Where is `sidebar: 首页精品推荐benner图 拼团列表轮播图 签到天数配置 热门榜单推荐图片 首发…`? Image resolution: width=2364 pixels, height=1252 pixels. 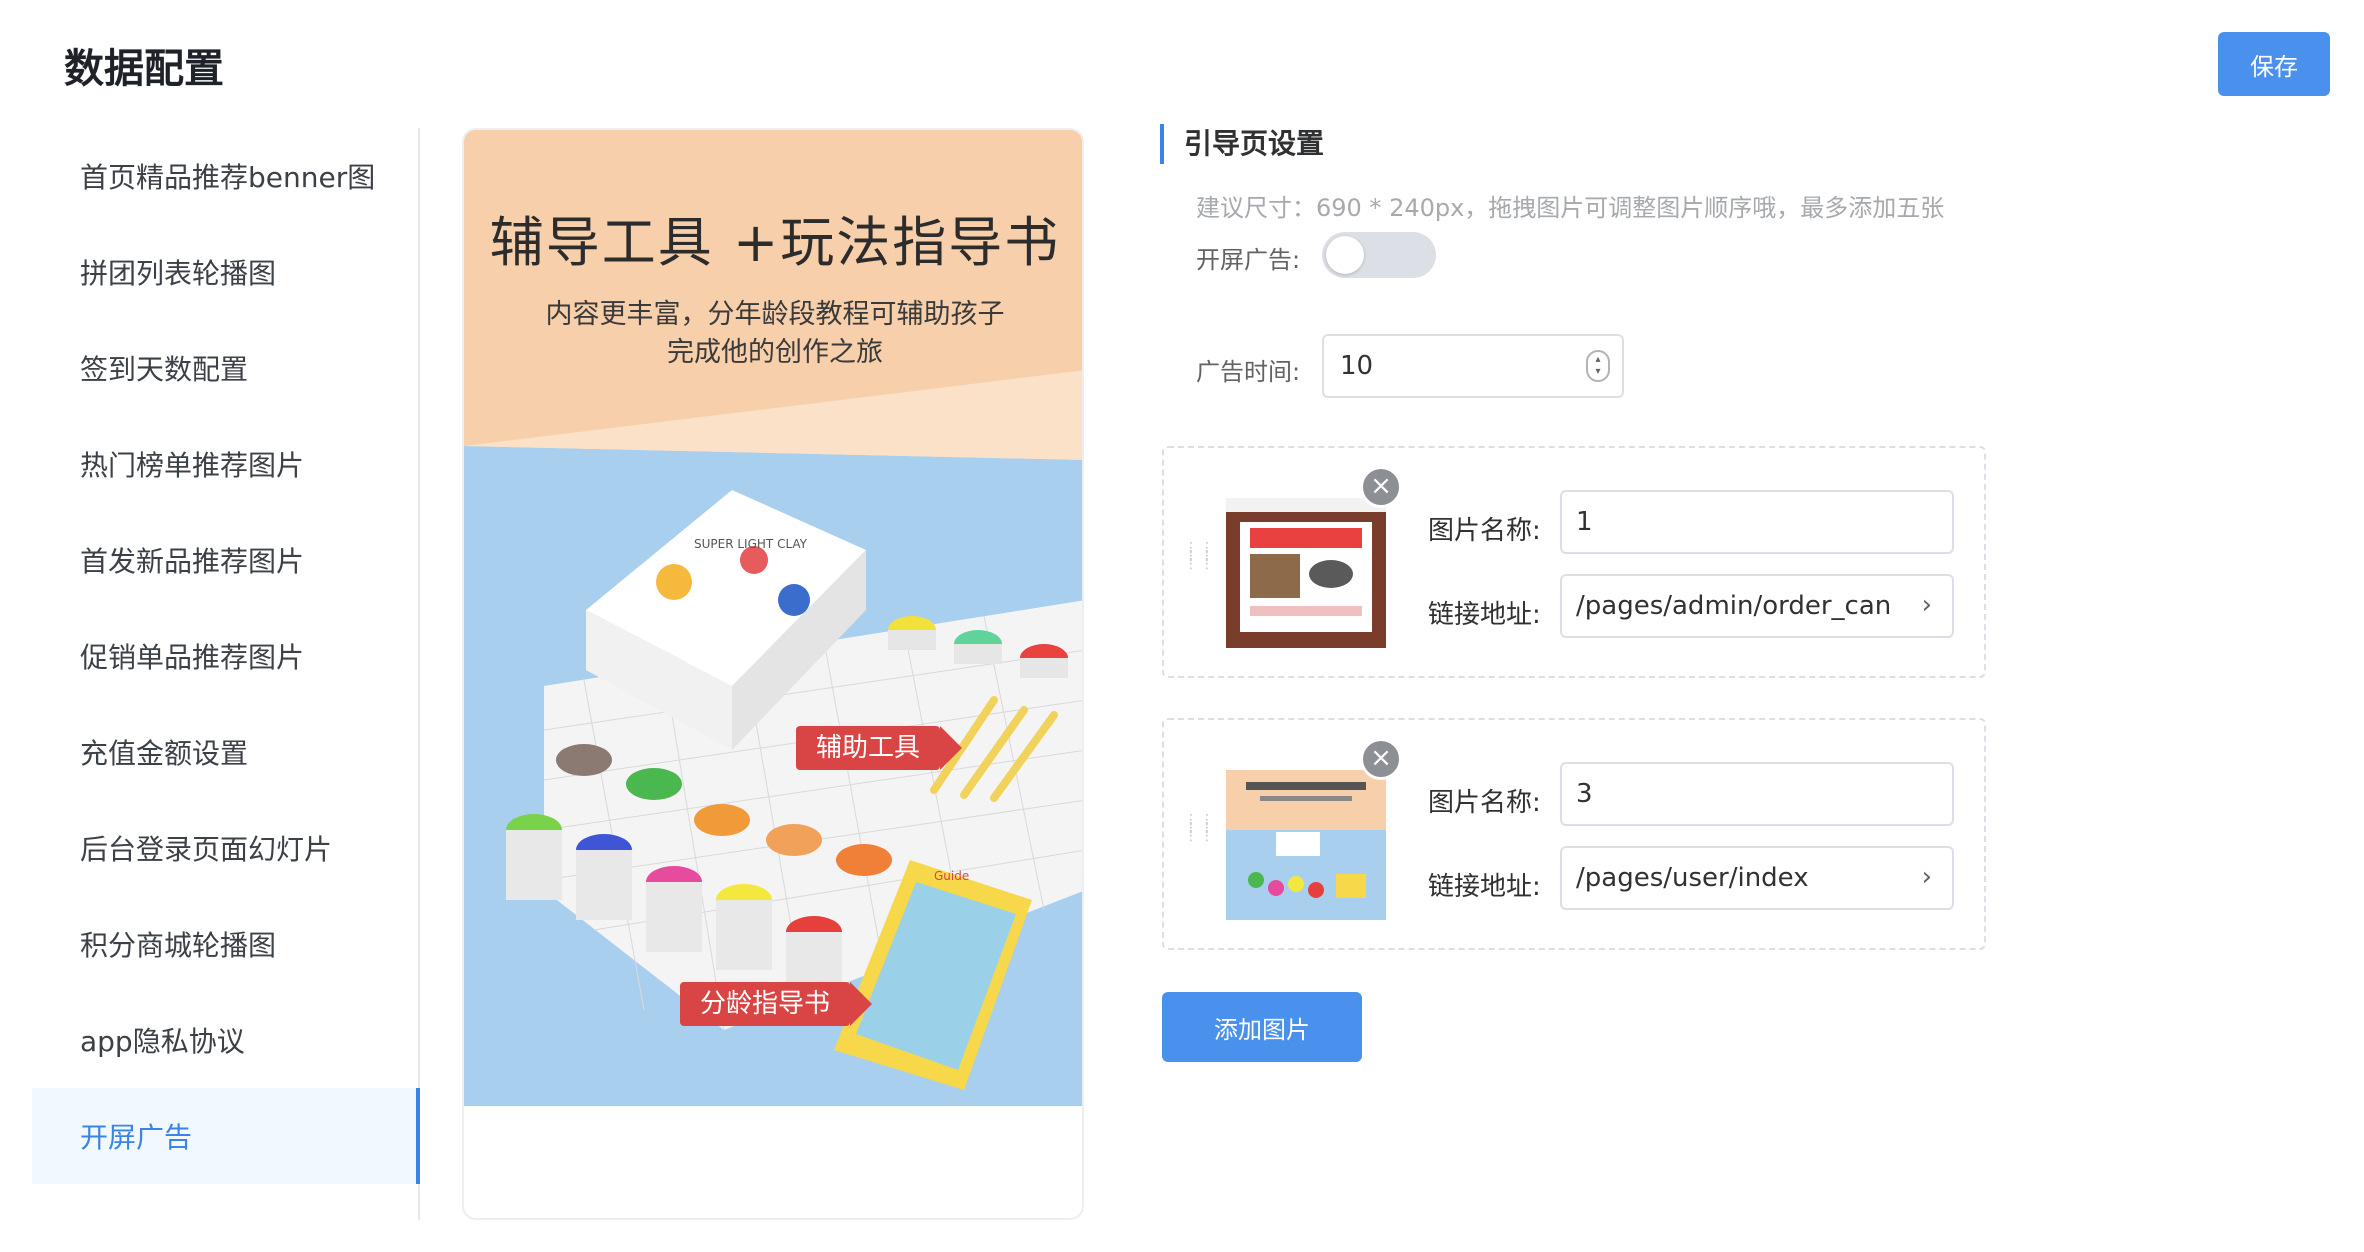
sidebar: 首页精品推荐benner图 拼团列表轮播图 签到天数配置 热门榜单推荐图片 首发… is located at coordinates (226, 674).